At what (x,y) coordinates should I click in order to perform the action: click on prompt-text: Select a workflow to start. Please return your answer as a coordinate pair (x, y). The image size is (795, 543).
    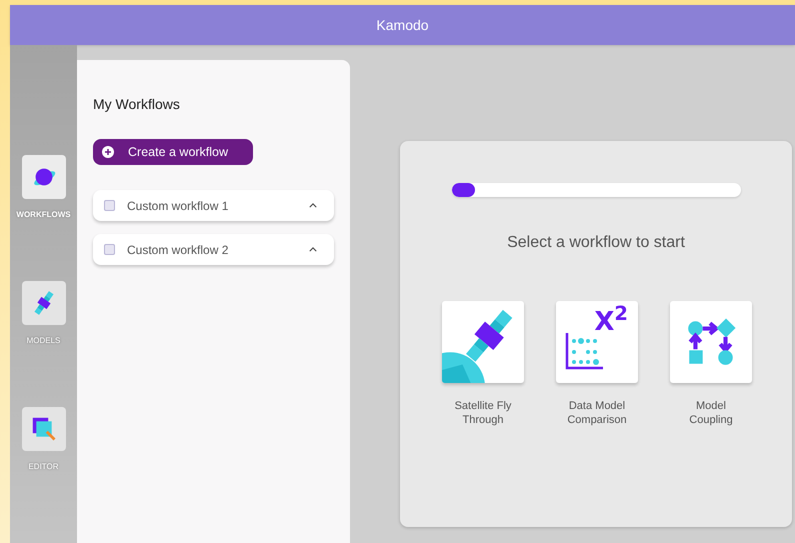
    Looking at the image, I should click on (596, 243).